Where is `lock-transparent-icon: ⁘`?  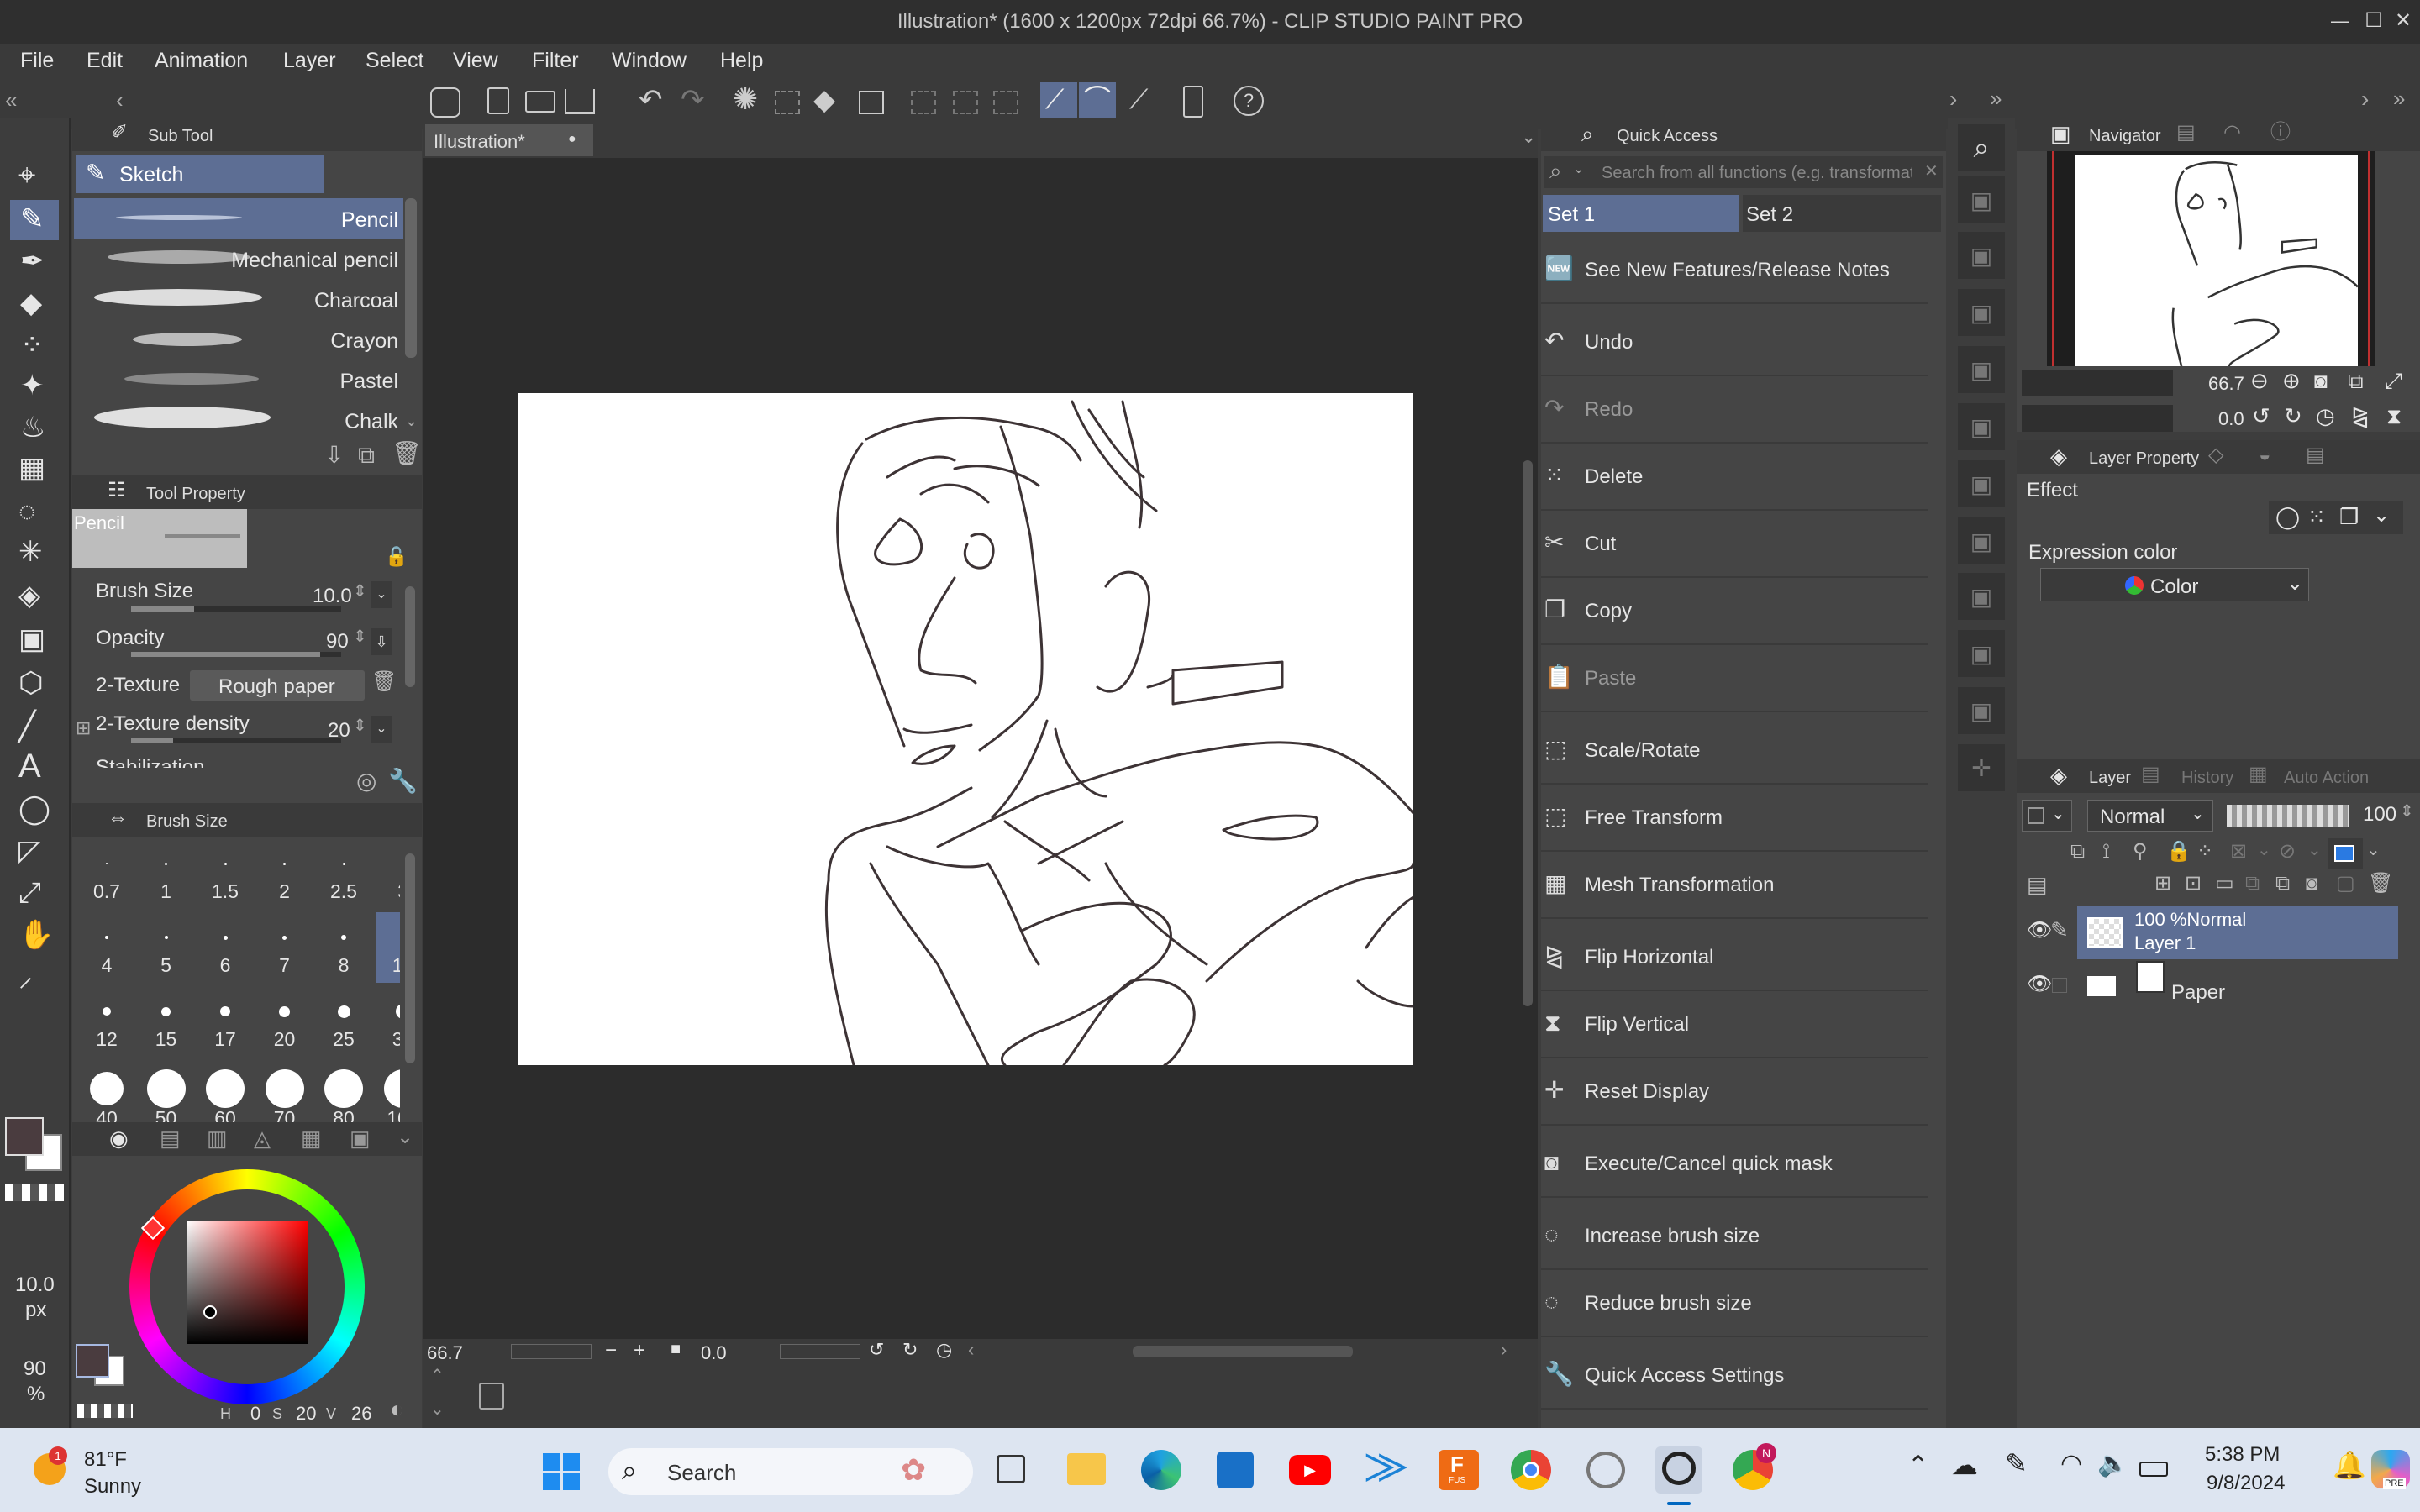 lock-transparent-icon: ⁘ is located at coordinates (2205, 852).